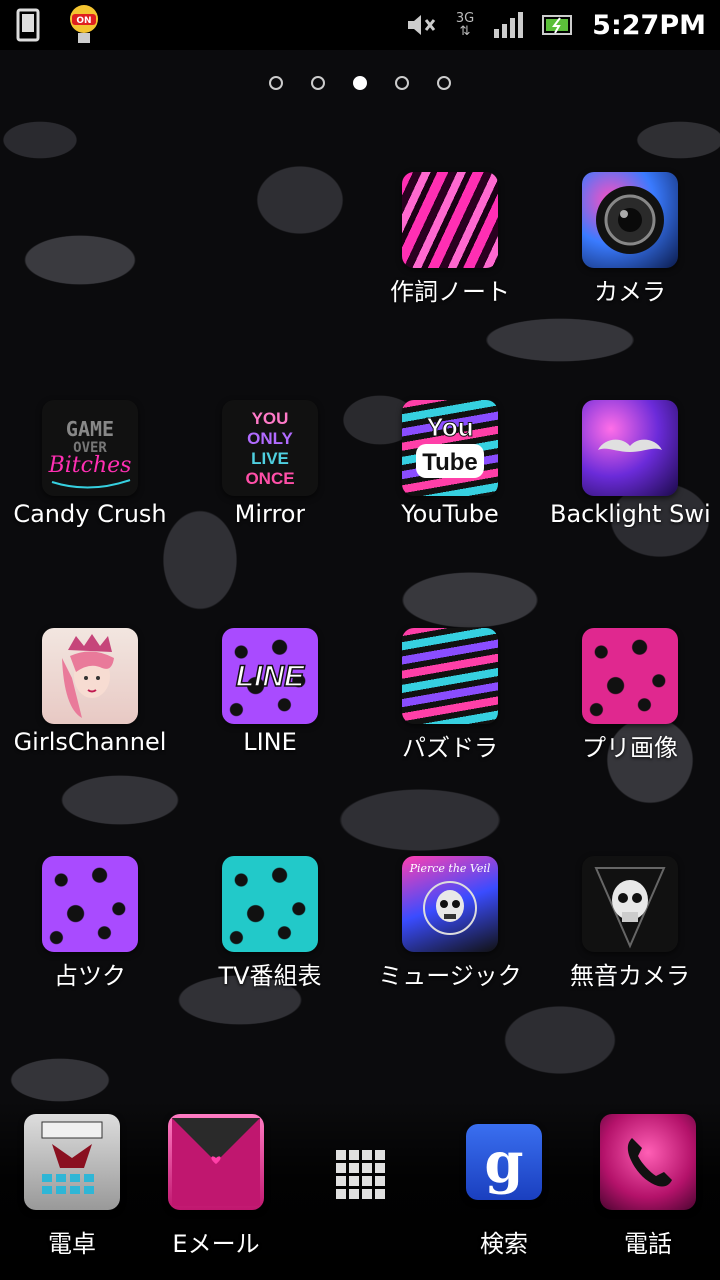 The width and height of the screenshot is (720, 1280). What do you see at coordinates (270, 438) in the screenshot?
I see `yolo-text: ONLY` at bounding box center [270, 438].